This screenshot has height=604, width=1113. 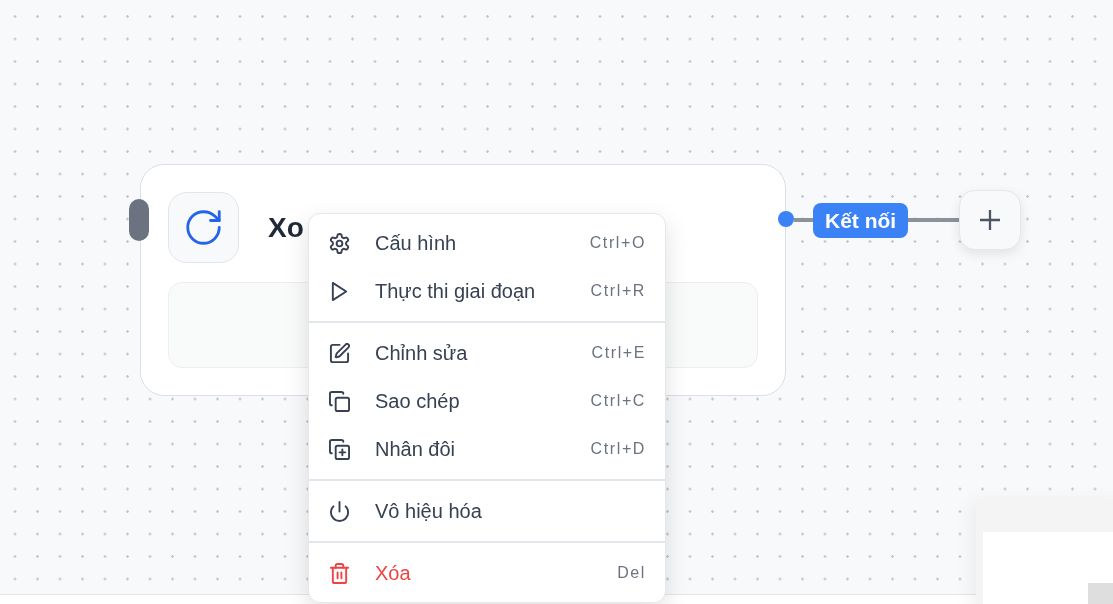 I want to click on menu-item: Thực thi giai đoạn Ctrl+R, so click(x=487, y=291).